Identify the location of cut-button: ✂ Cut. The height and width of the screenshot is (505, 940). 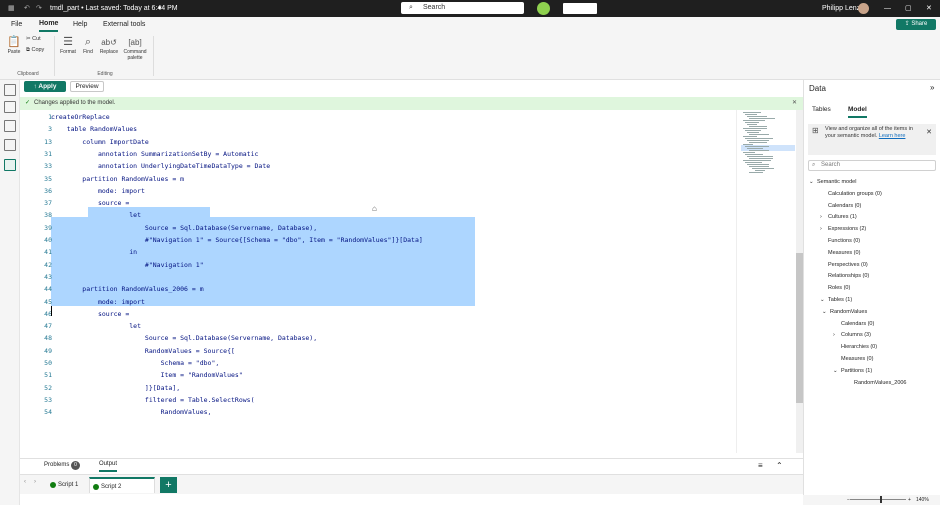
(33, 39).